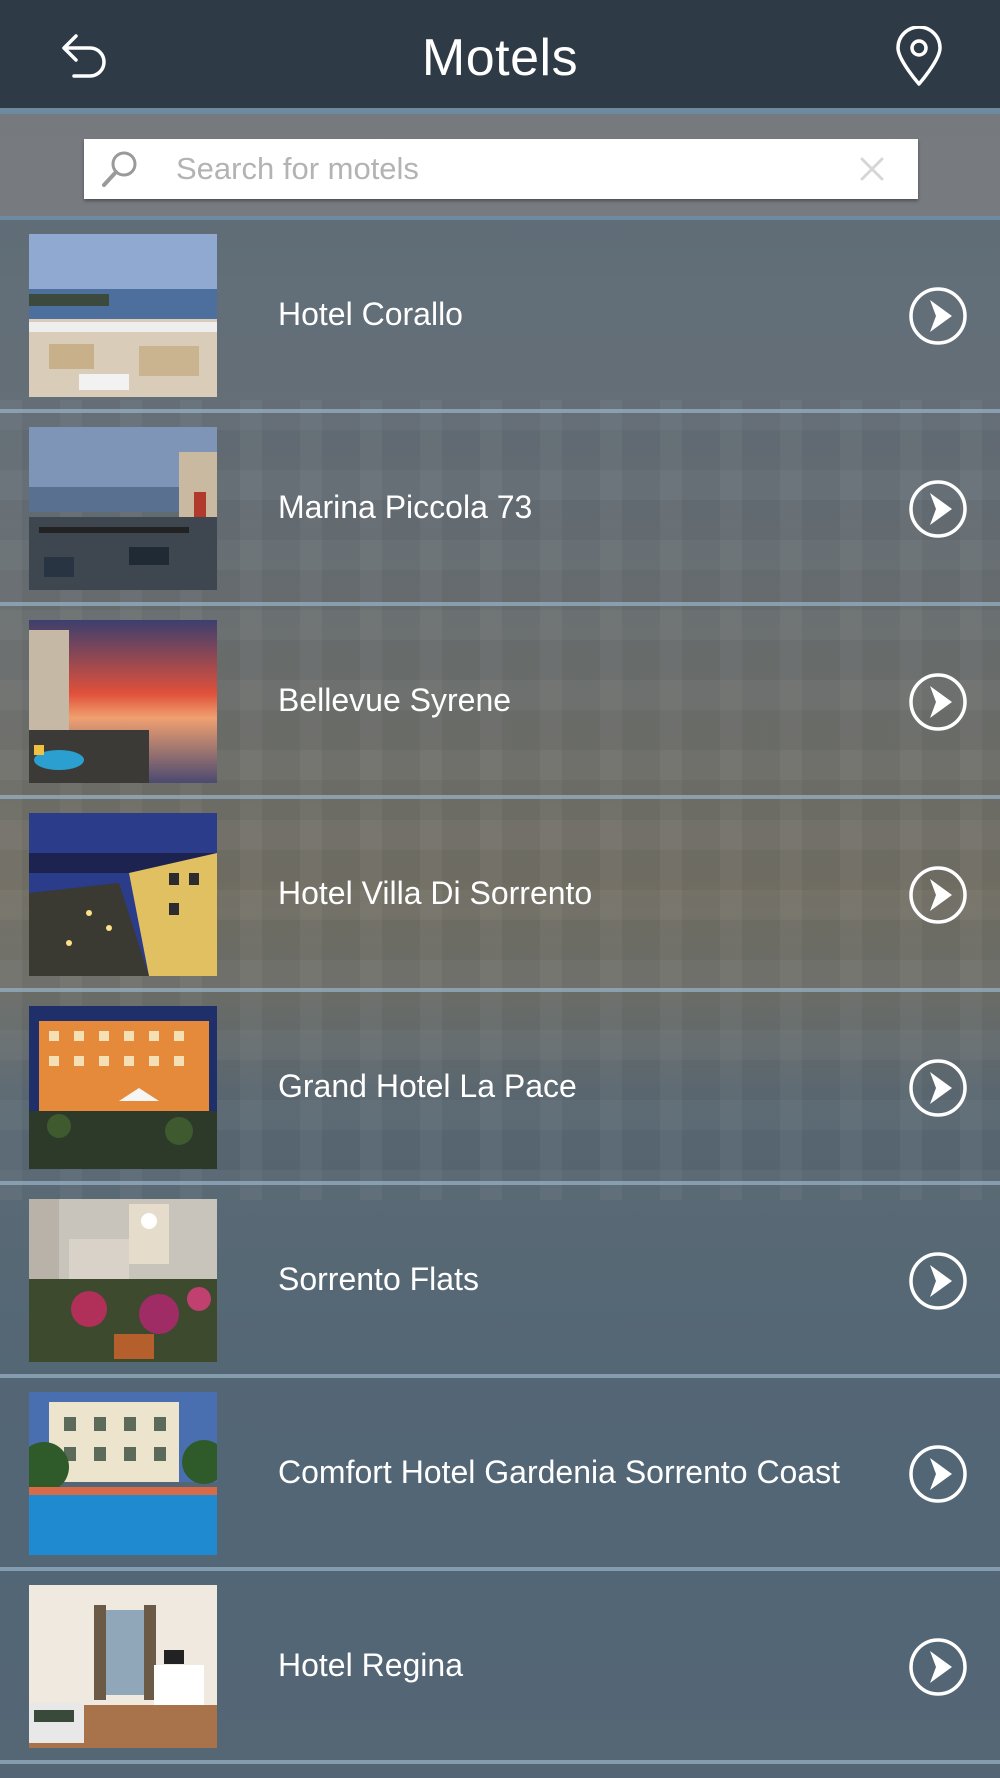  I want to click on motel-name: Bellevue Syrene, so click(395, 700).